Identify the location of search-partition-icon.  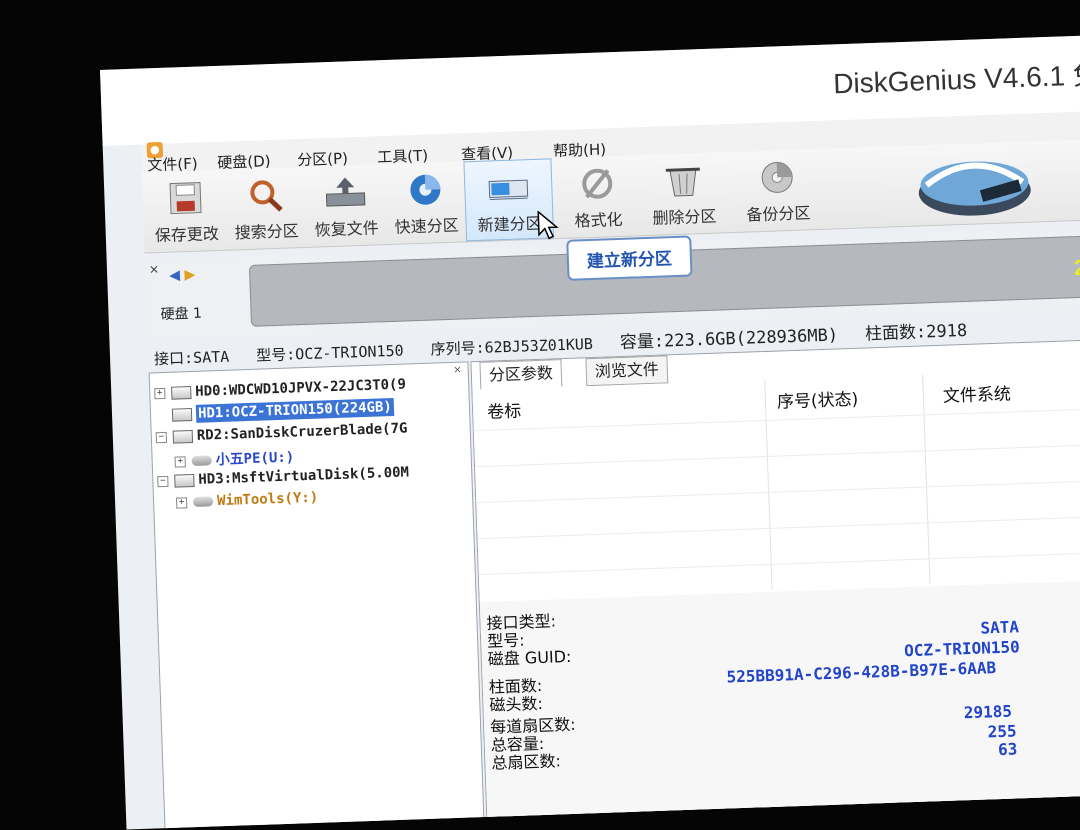
(266, 196).